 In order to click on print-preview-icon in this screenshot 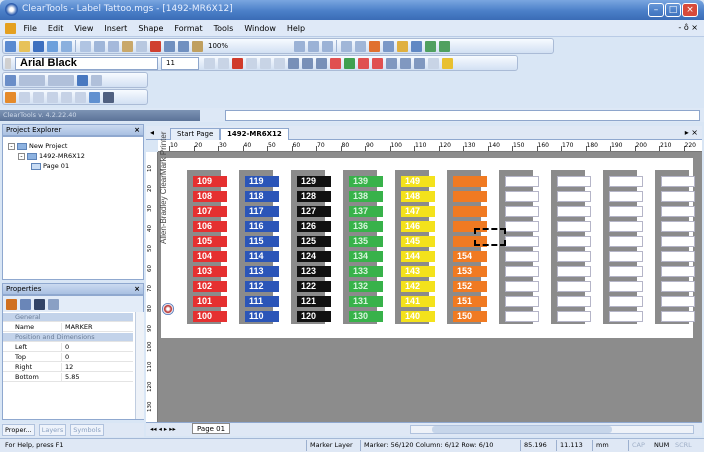, I will do `click(85, 46)`.